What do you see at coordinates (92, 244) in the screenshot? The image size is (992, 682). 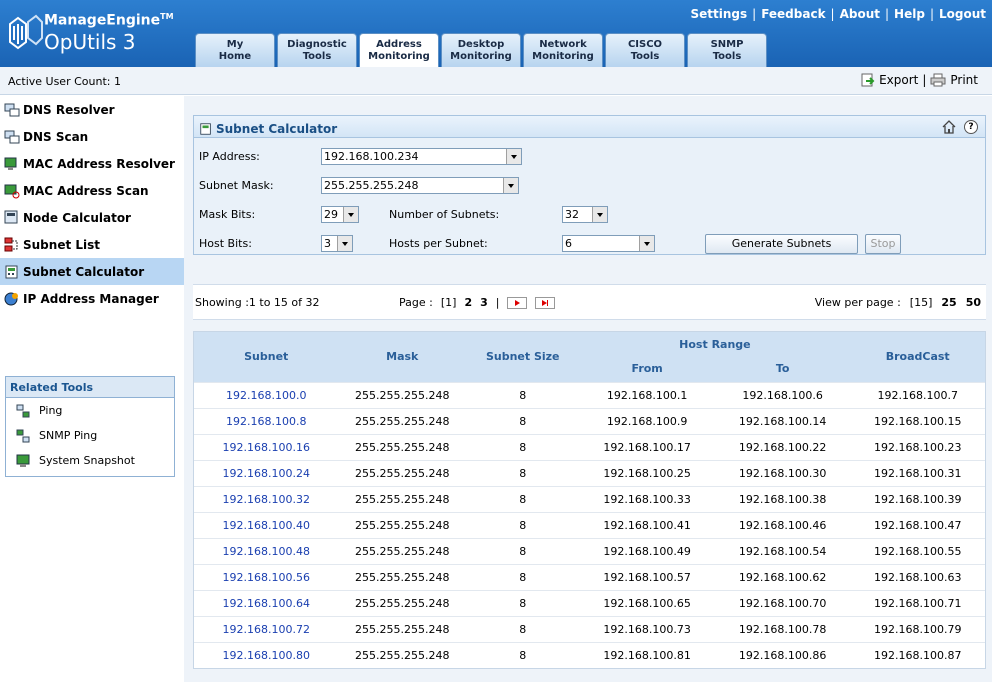 I see `sidebar-item-subnet-list: Subnet List` at bounding box center [92, 244].